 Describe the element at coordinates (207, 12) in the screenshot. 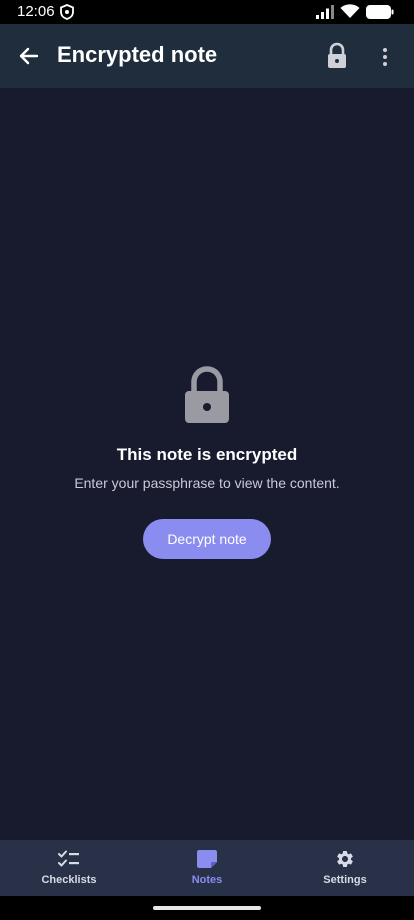

I see `status-bar: 12:06` at that location.